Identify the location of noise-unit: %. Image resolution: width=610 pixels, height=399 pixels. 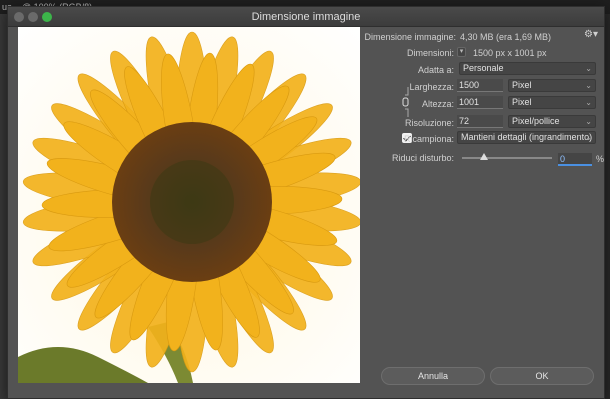
(600, 159).